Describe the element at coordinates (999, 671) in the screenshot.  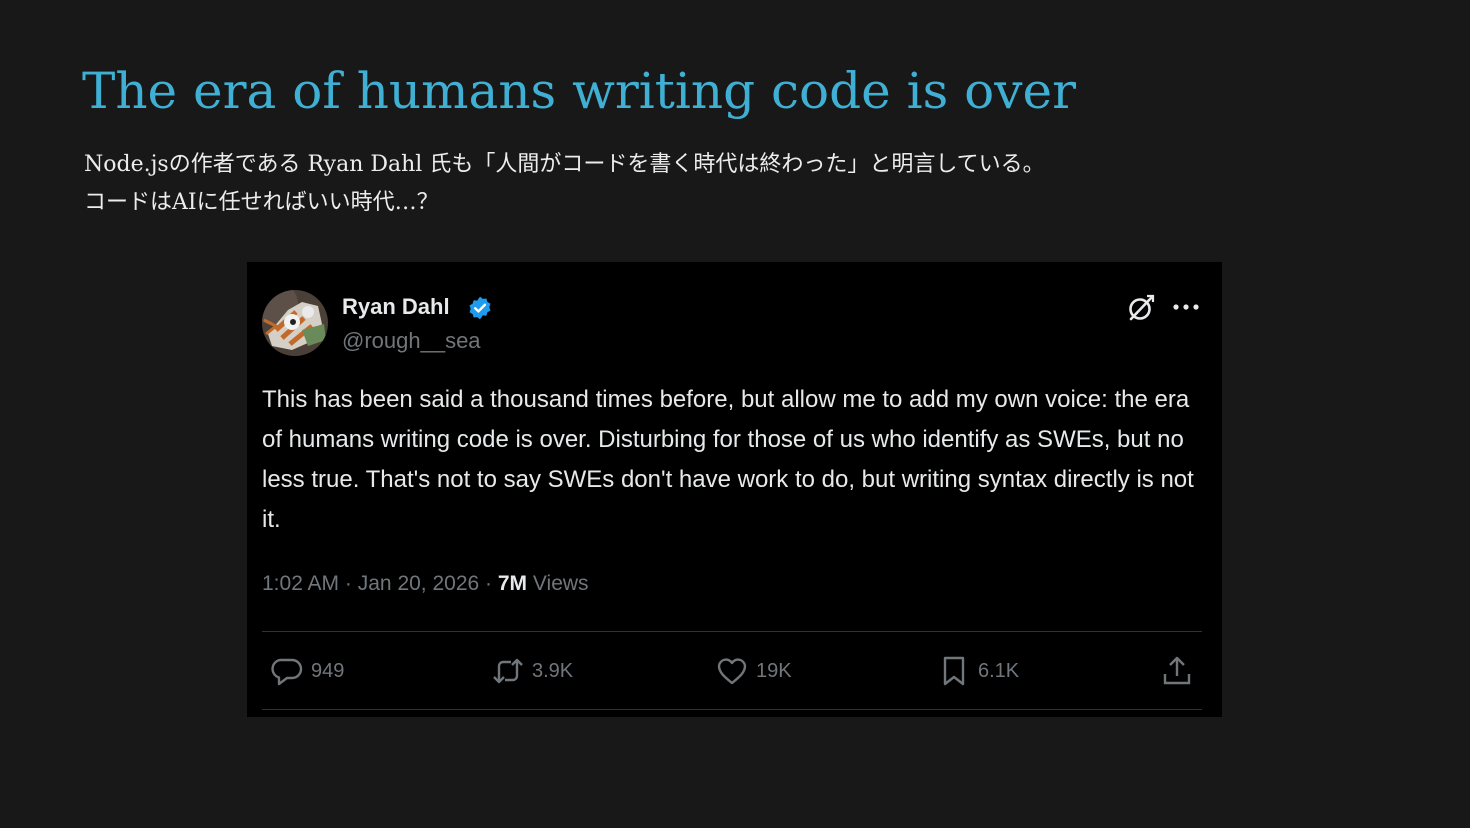
I see `bookmark-count: 6.1K` at that location.